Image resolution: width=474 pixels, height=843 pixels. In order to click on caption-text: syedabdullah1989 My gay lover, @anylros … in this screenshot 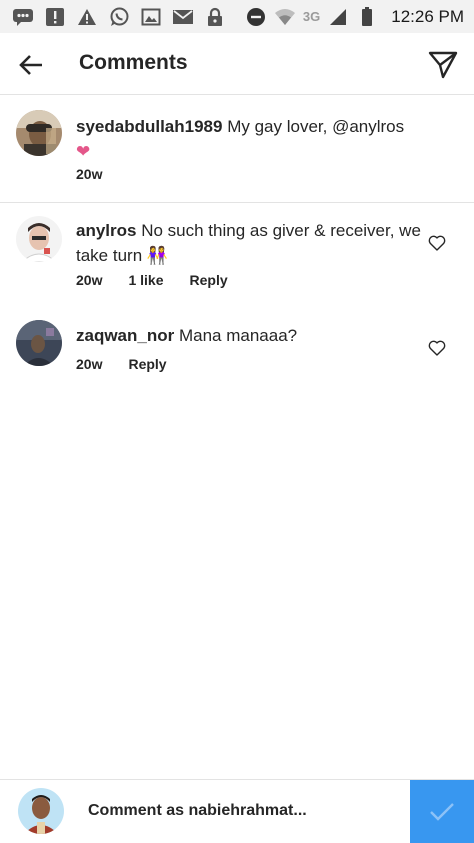, I will do `click(266, 139)`.